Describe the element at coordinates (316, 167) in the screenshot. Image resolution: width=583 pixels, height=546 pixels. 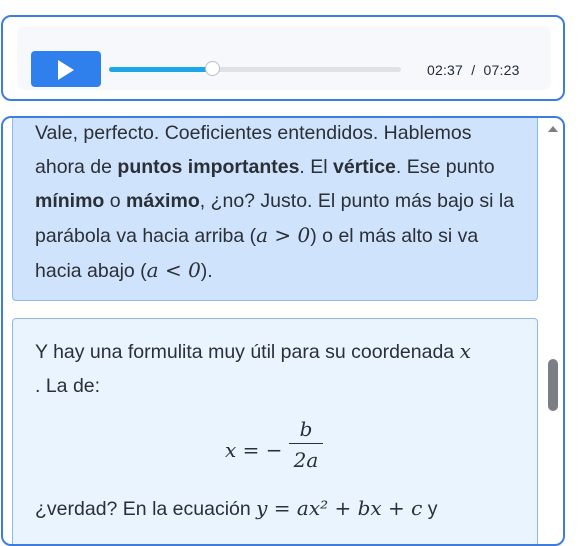
I see `text-segment: . El` at that location.